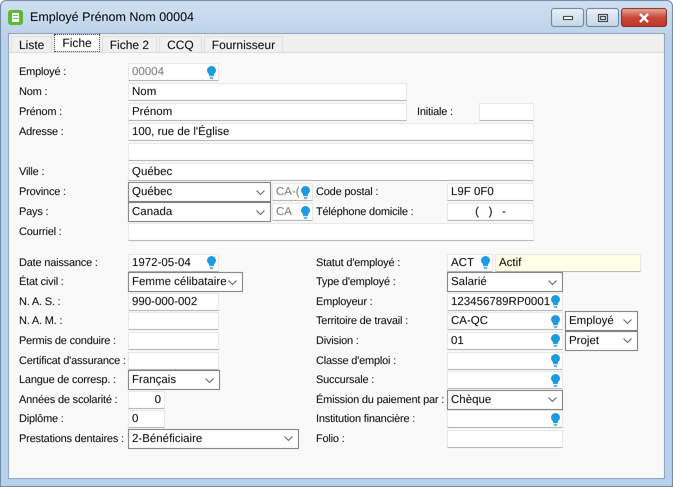 The height and width of the screenshot is (487, 673). I want to click on tab: CCQ, so click(180, 44).